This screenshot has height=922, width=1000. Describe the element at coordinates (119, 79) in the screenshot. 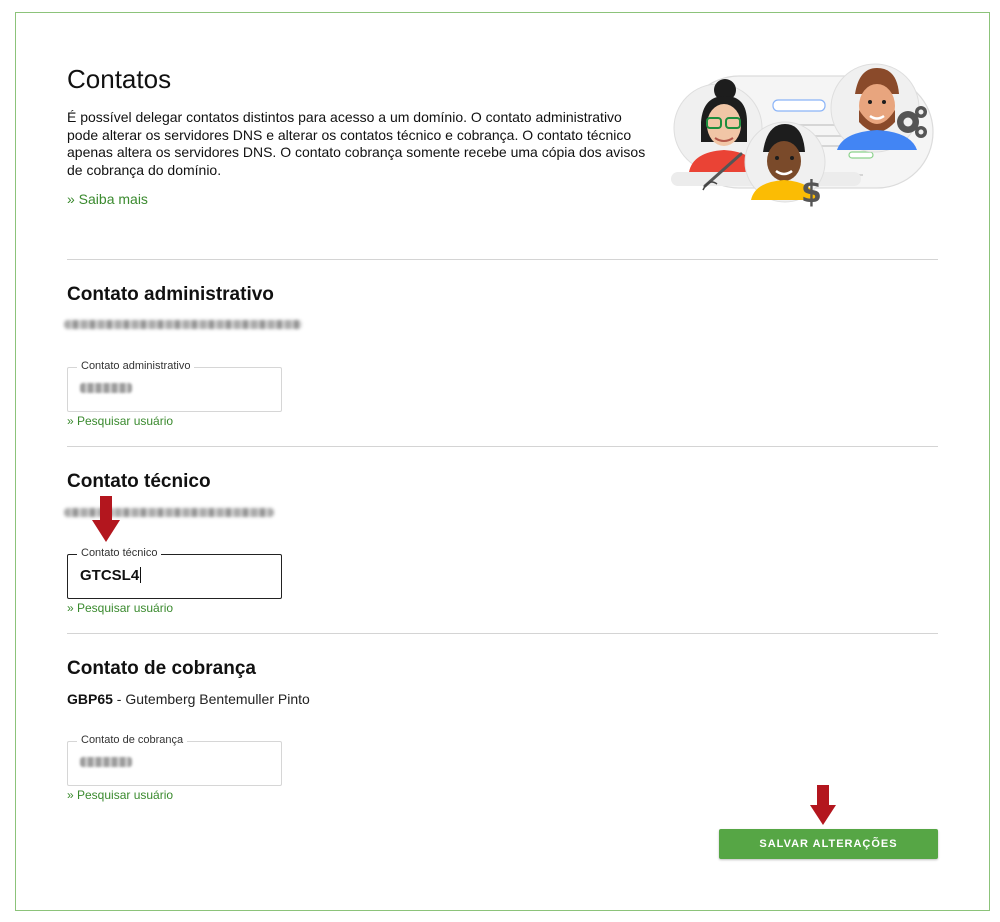

I see `page-title: Contatos` at that location.